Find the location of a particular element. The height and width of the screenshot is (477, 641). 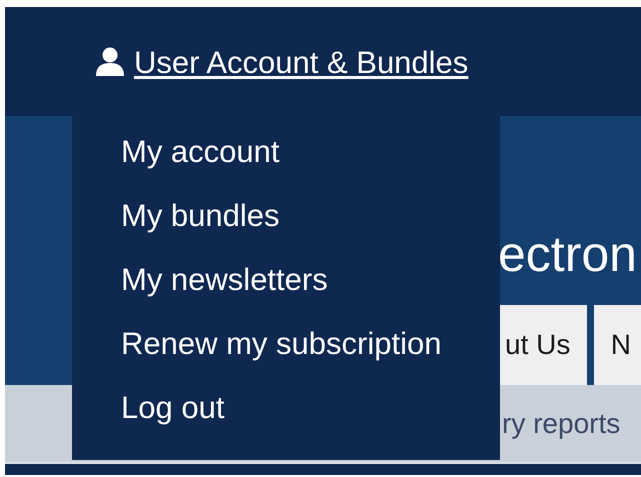

nav-tab: ut Us is located at coordinates (543, 345).